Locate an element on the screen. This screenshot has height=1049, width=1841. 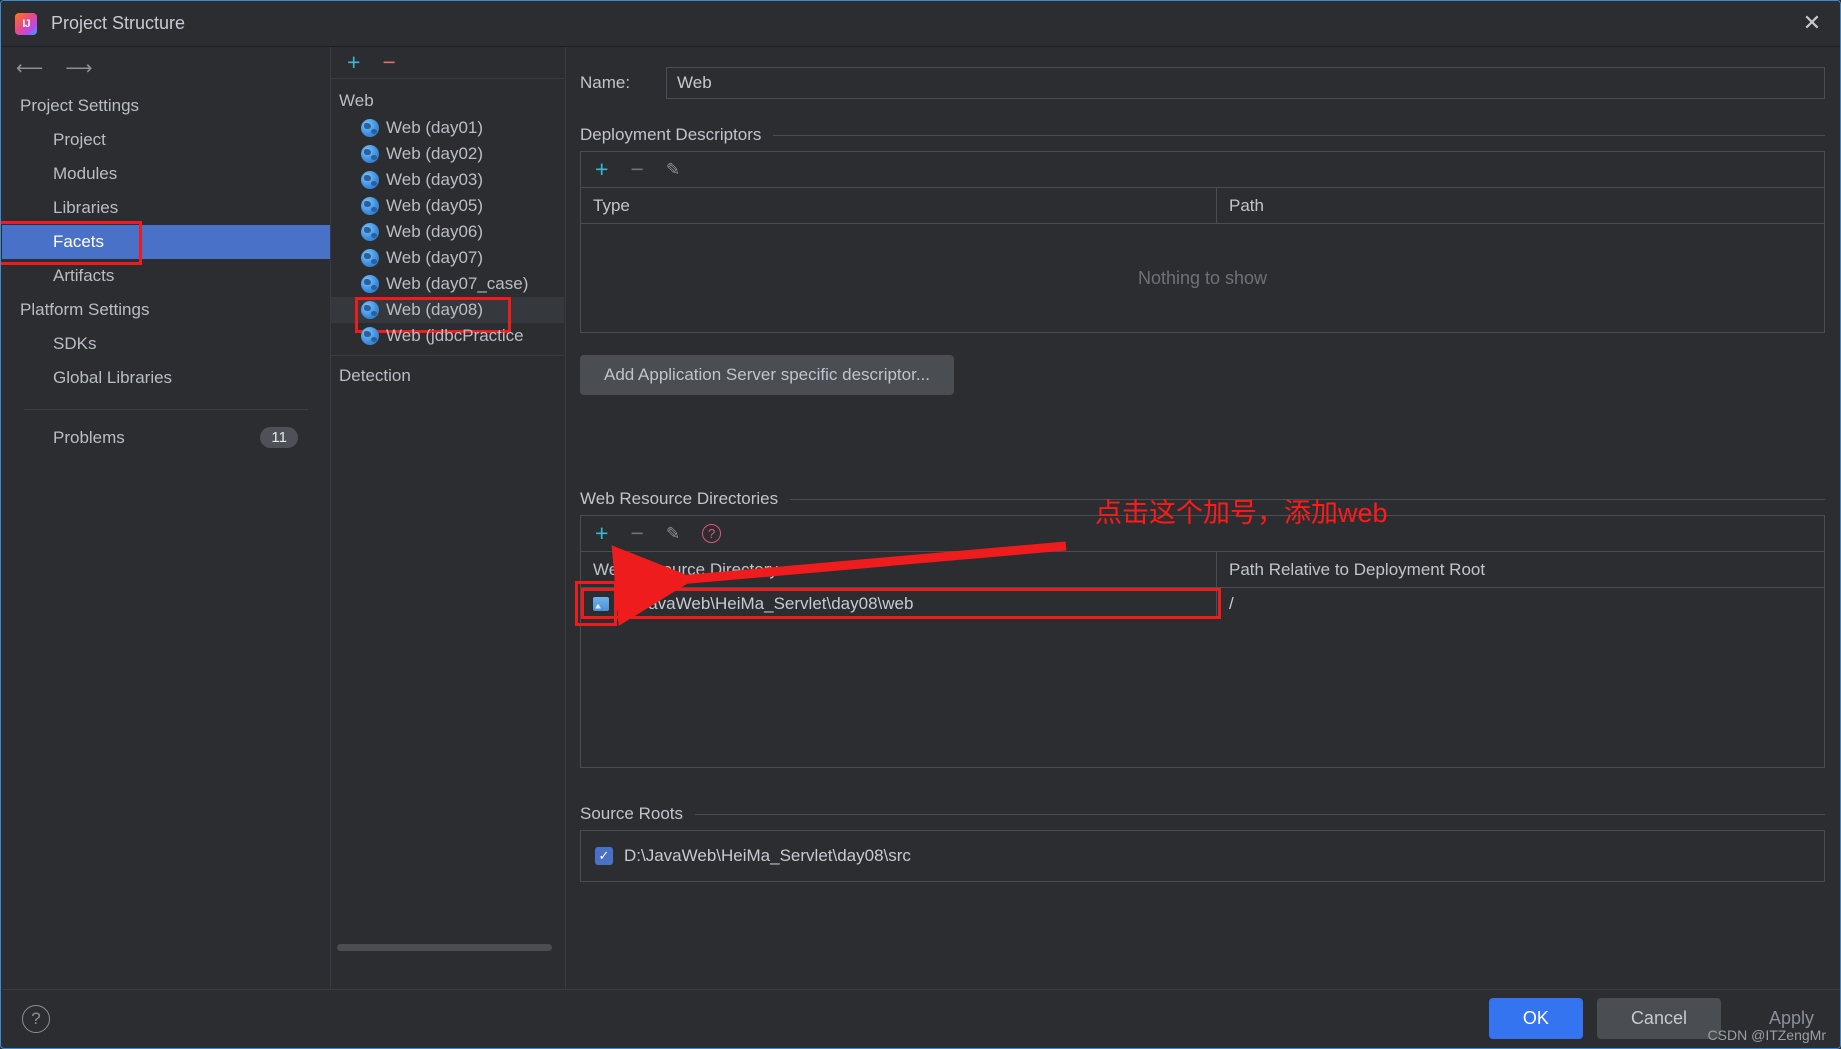
web-resource-directory-cell: D:\JavaWeb\HeiMa_Servlet\day08\web is located at coordinates (899, 603).